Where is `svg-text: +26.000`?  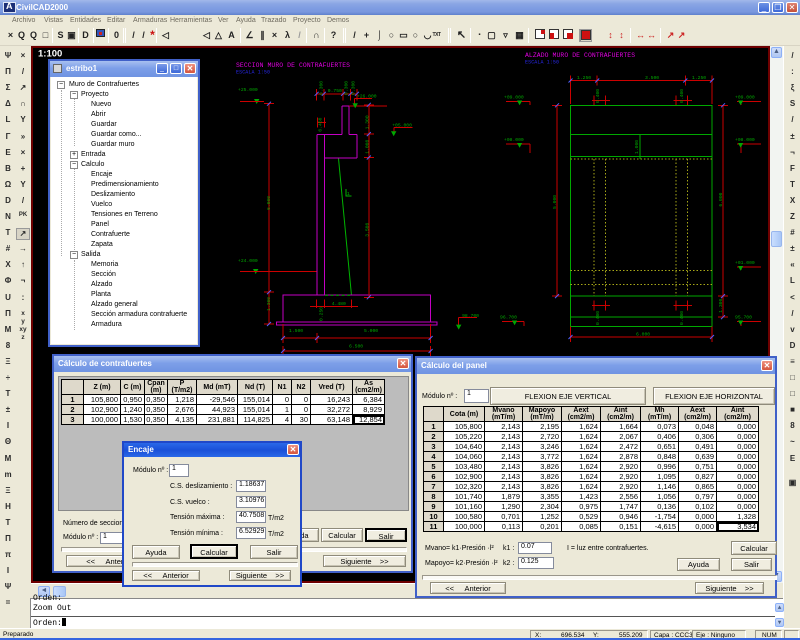 svg-text: +26.000 is located at coordinates (367, 97).